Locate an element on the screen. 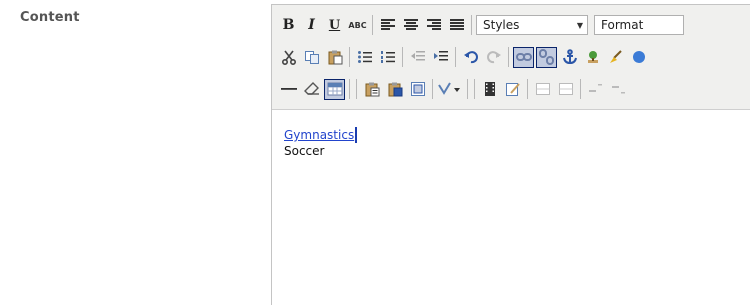 The height and width of the screenshot is (305, 750). remove-format-button is located at coordinates (311, 89).